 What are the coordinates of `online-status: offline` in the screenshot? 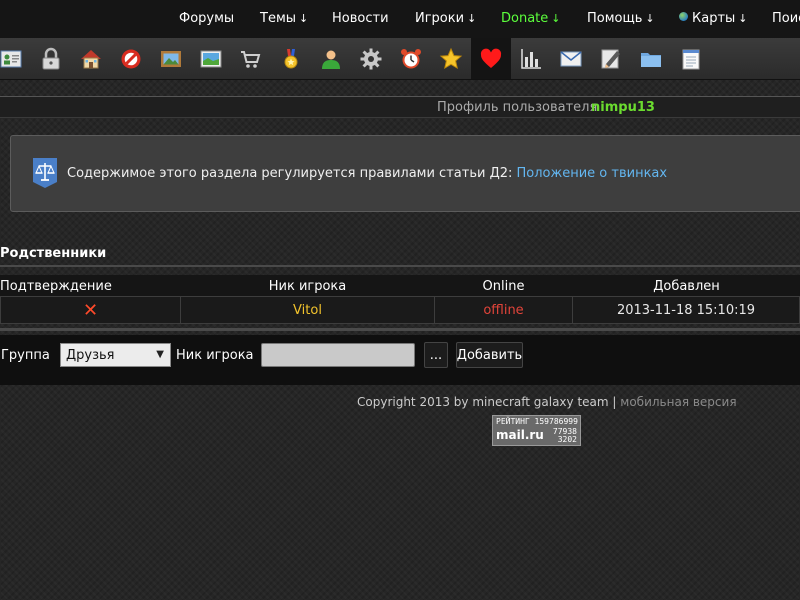 It's located at (503, 310).